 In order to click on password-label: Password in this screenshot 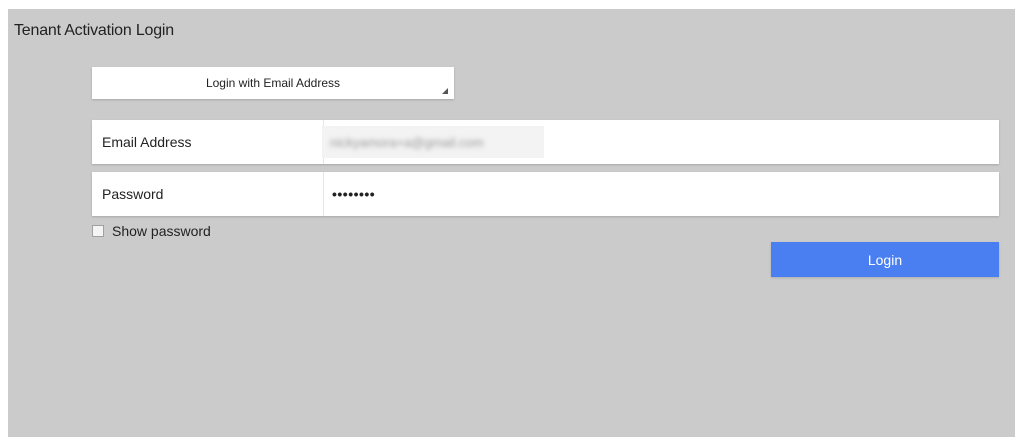, I will do `click(133, 194)`.